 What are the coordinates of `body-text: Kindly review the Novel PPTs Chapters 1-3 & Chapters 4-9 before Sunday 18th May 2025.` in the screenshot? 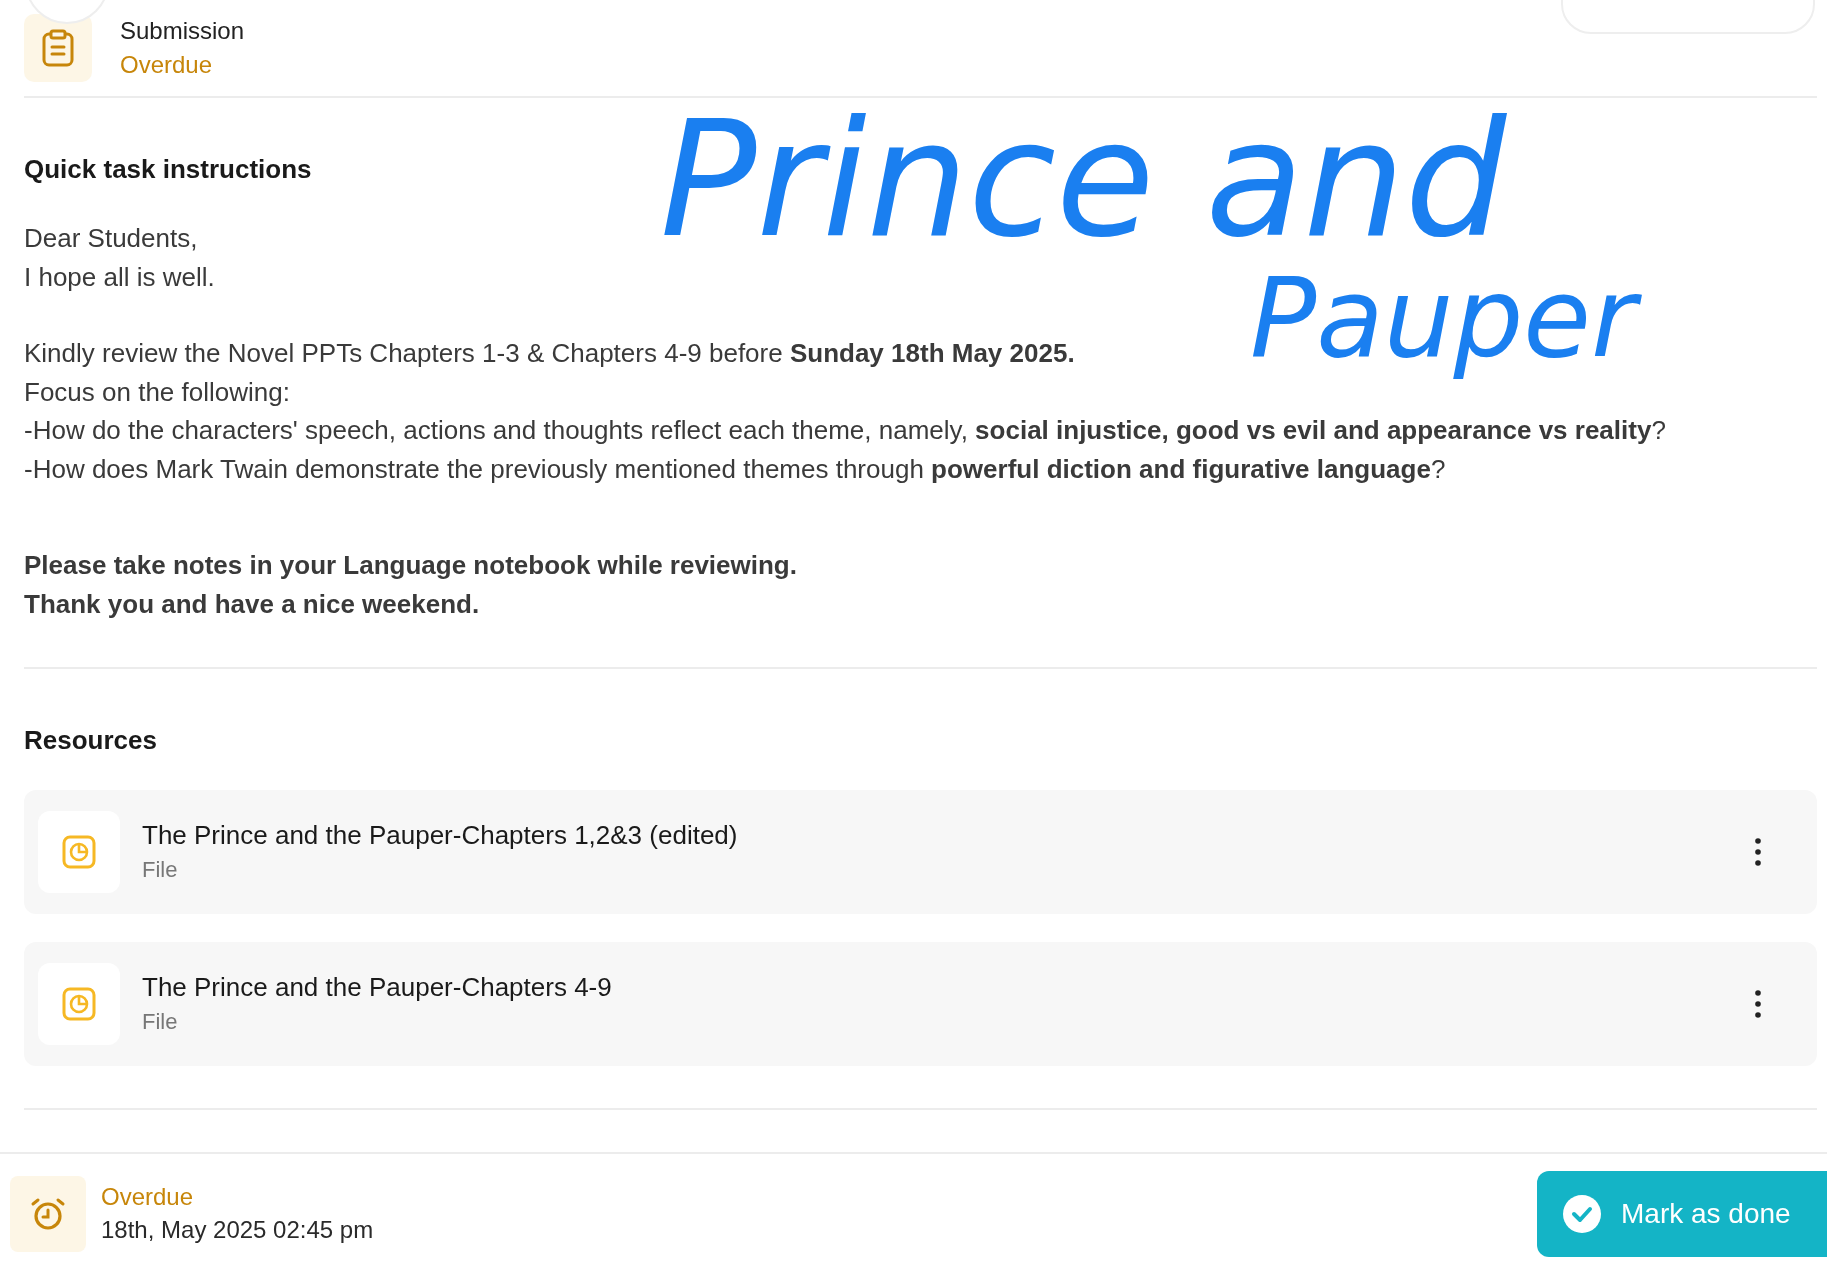 It's located at (550, 353).